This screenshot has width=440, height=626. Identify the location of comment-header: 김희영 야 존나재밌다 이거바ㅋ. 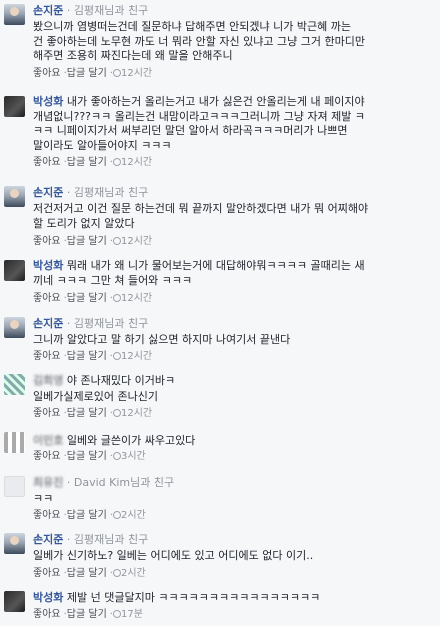
(104, 380).